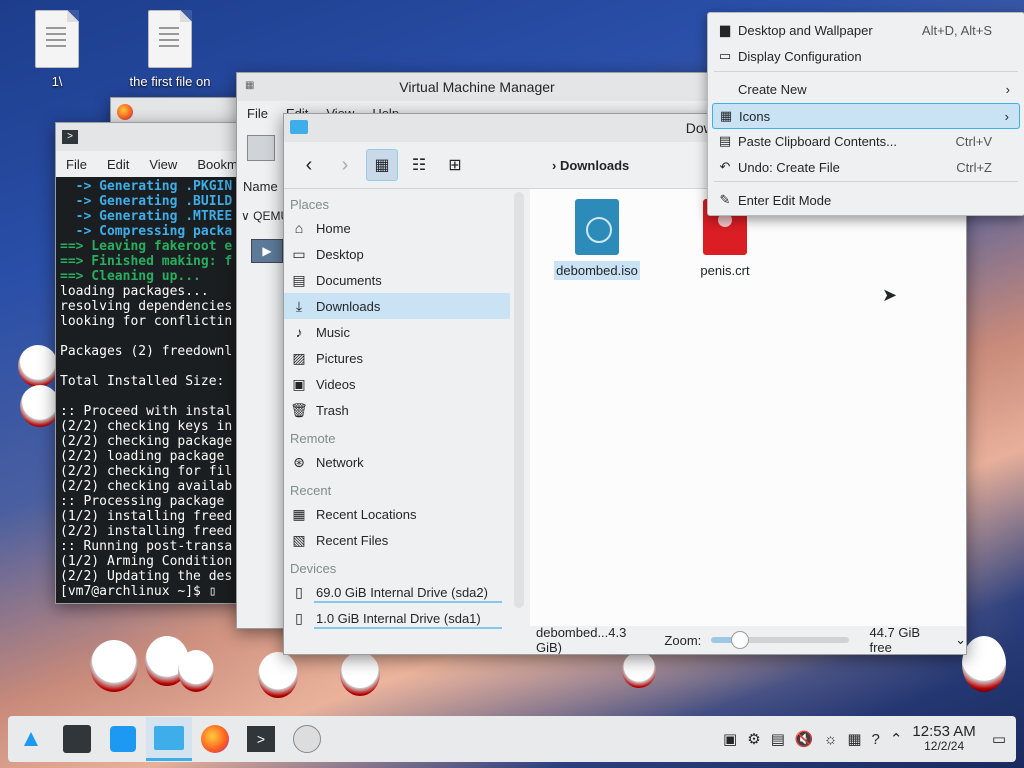  Describe the element at coordinates (854, 739) in the screenshot. I see `disk-icon: ▦` at that location.